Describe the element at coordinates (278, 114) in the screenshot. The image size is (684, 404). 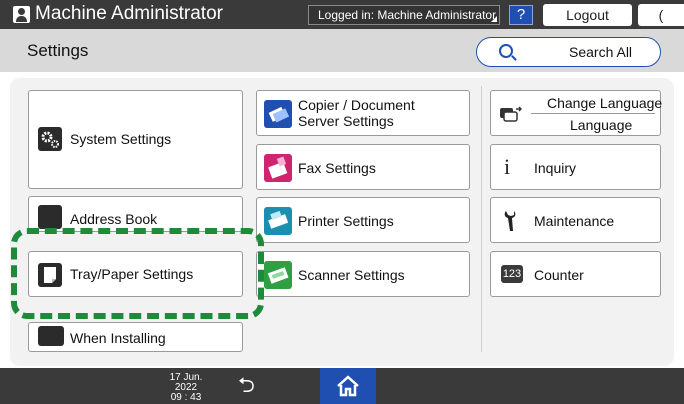
I see `copier-icon` at that location.